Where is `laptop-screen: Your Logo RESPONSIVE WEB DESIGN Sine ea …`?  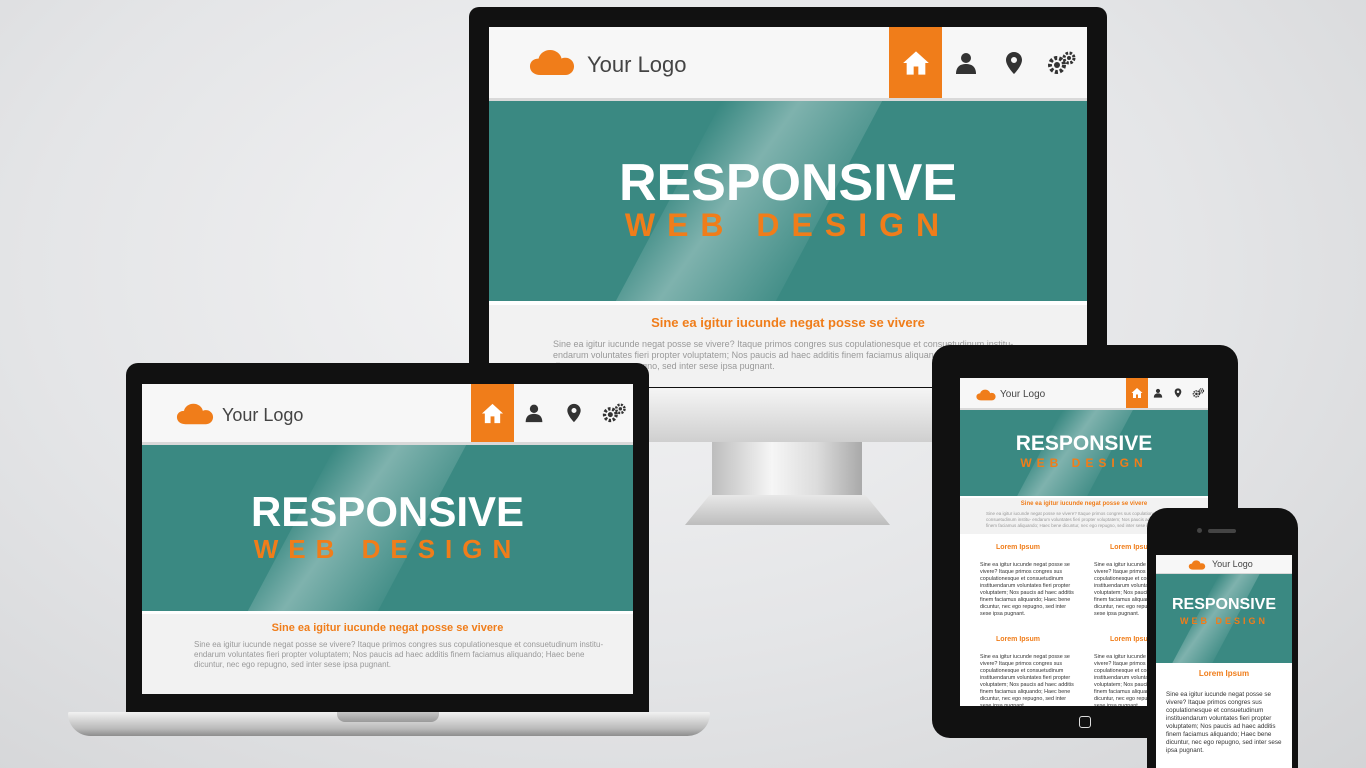
laptop-screen: Your Logo RESPONSIVE WEB DESIGN Sine ea … is located at coordinates (387, 539).